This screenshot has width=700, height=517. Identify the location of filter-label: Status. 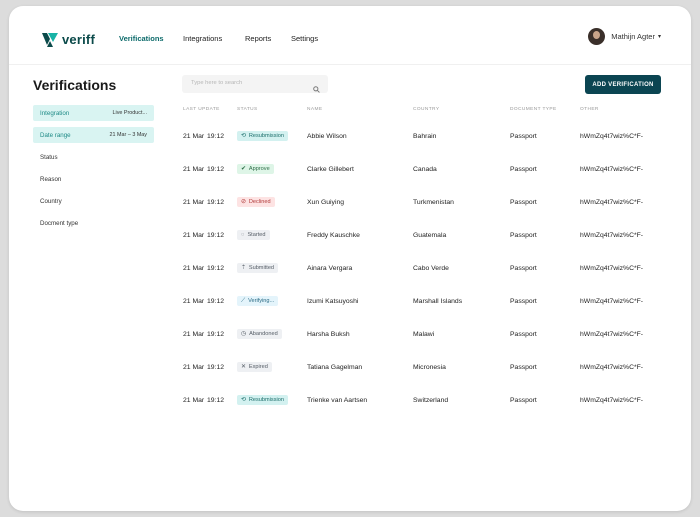
(49, 157).